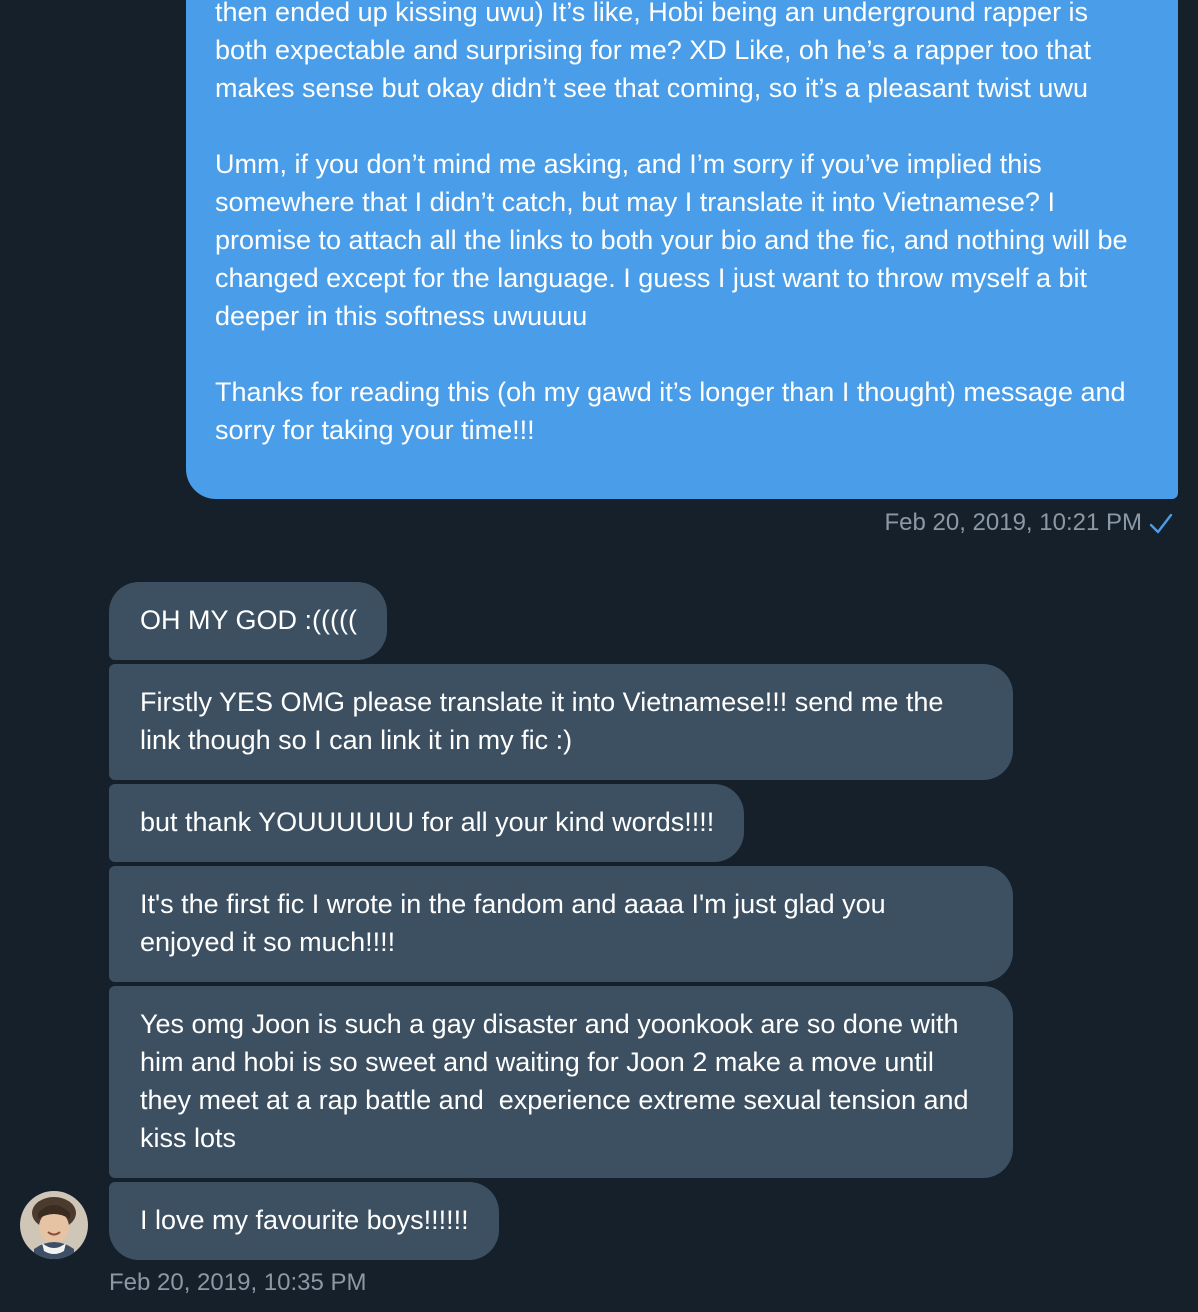 The height and width of the screenshot is (1312, 1198). What do you see at coordinates (248, 621) in the screenshot?
I see `received-message-bubble: OH MY GOD :(((((` at bounding box center [248, 621].